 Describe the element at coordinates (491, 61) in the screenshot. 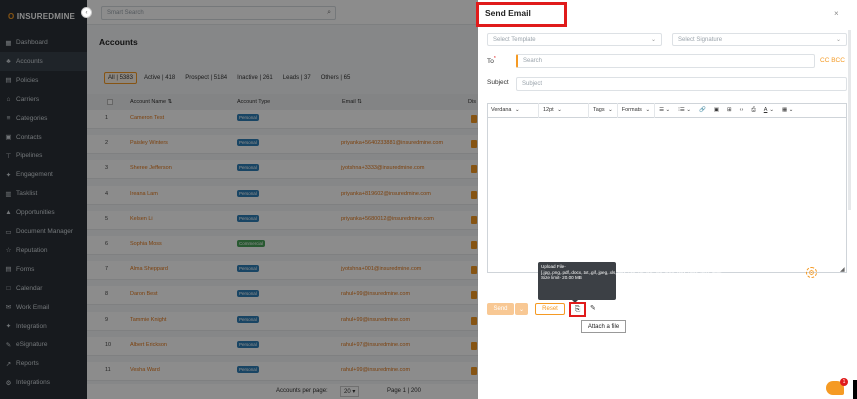

I see `to-label: To*` at that location.